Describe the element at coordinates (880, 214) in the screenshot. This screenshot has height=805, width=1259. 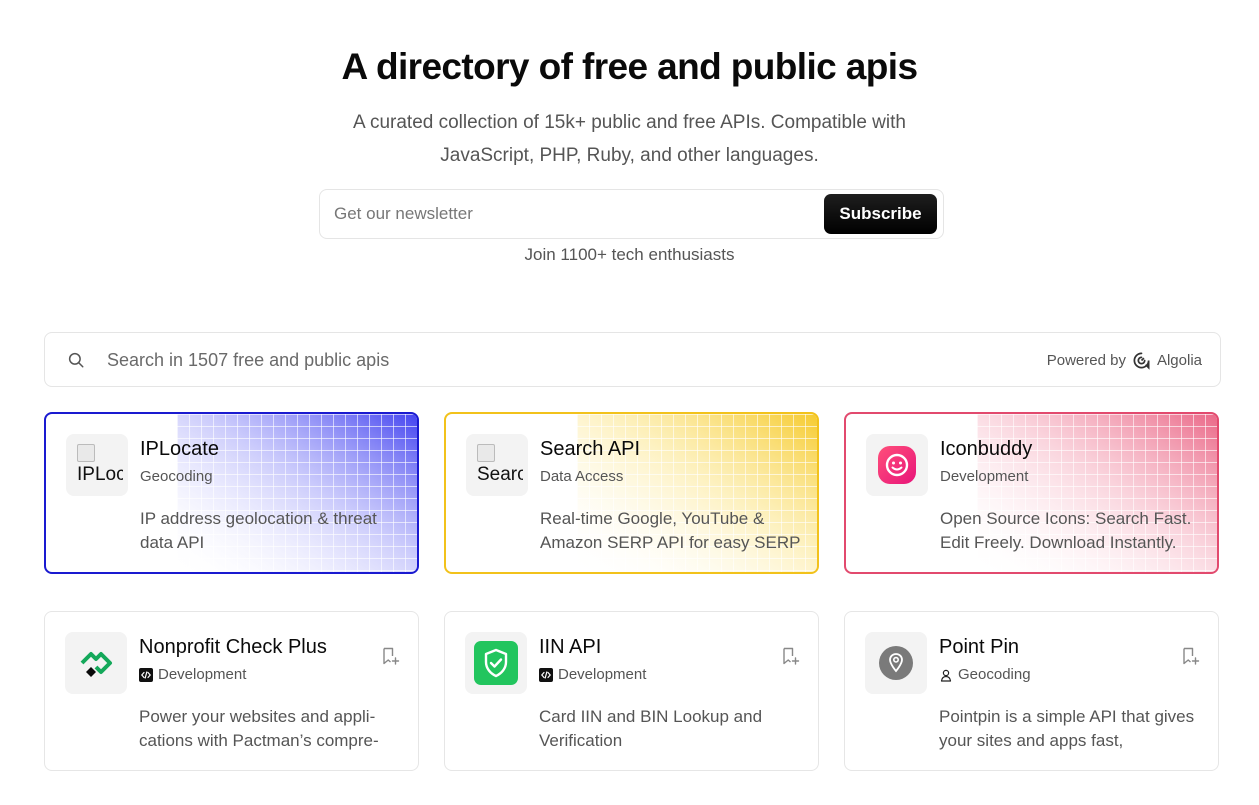
I see `subscribe-button: Subscribe` at that location.